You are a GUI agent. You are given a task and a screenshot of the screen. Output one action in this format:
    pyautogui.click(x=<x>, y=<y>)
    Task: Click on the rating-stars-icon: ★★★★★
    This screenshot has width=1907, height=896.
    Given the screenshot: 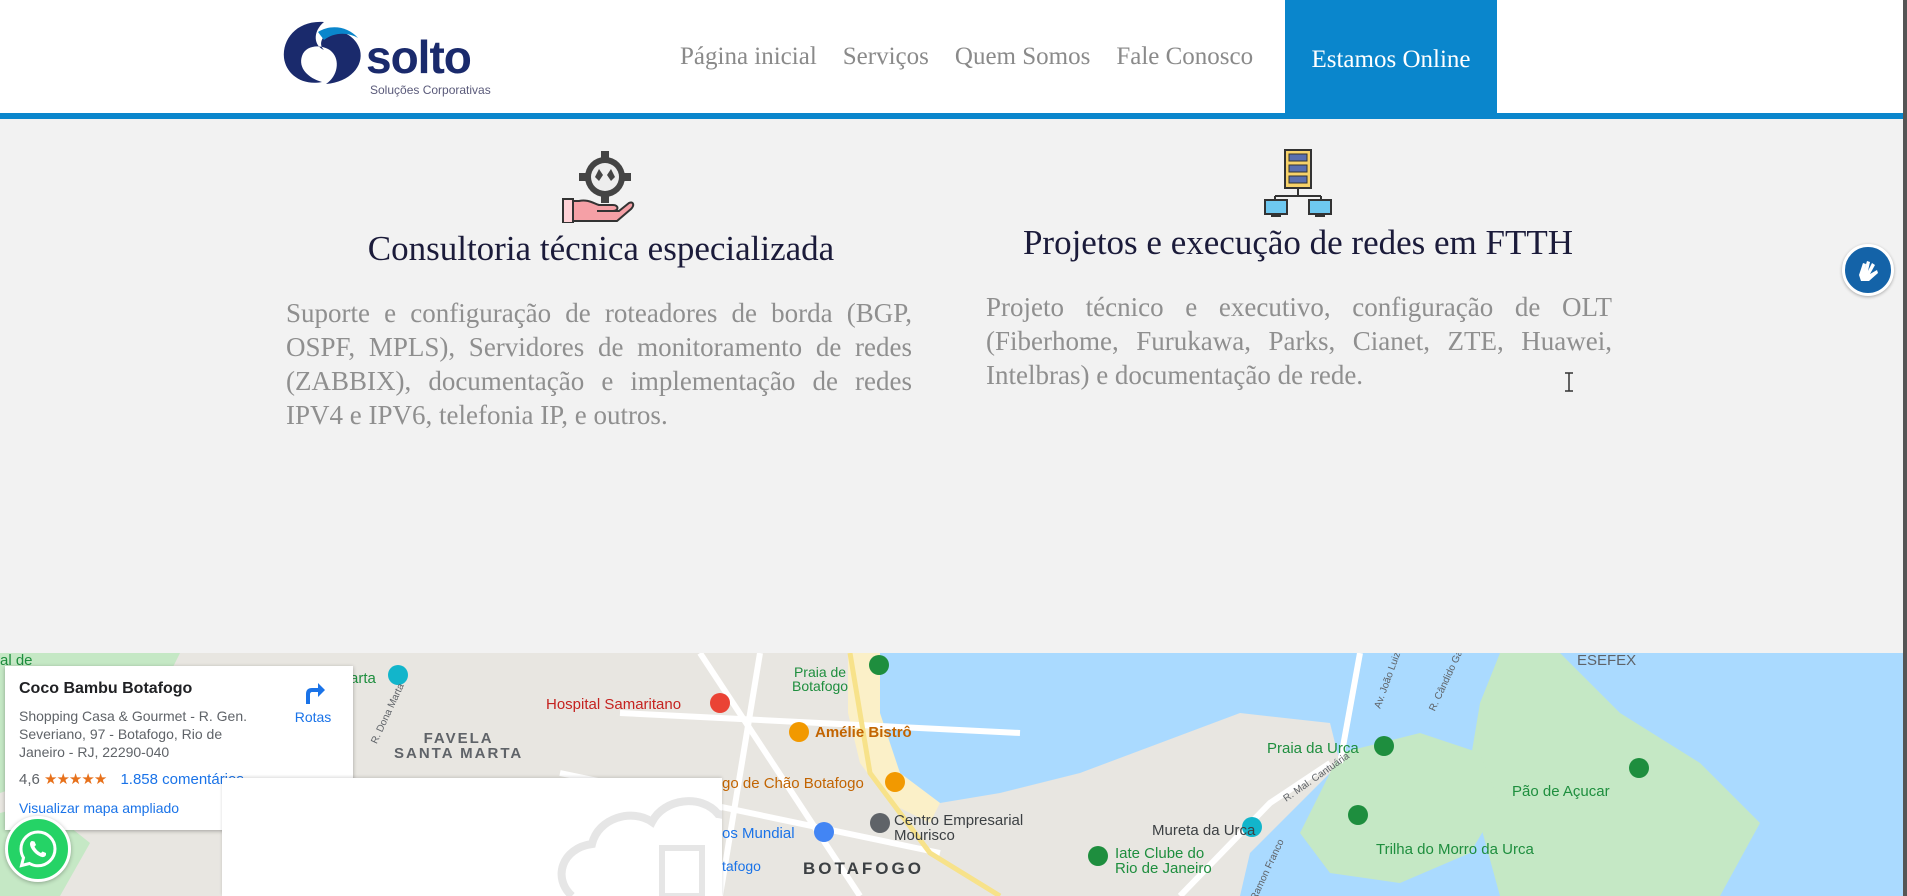 What is the action you would take?
    pyautogui.click(x=75, y=779)
    